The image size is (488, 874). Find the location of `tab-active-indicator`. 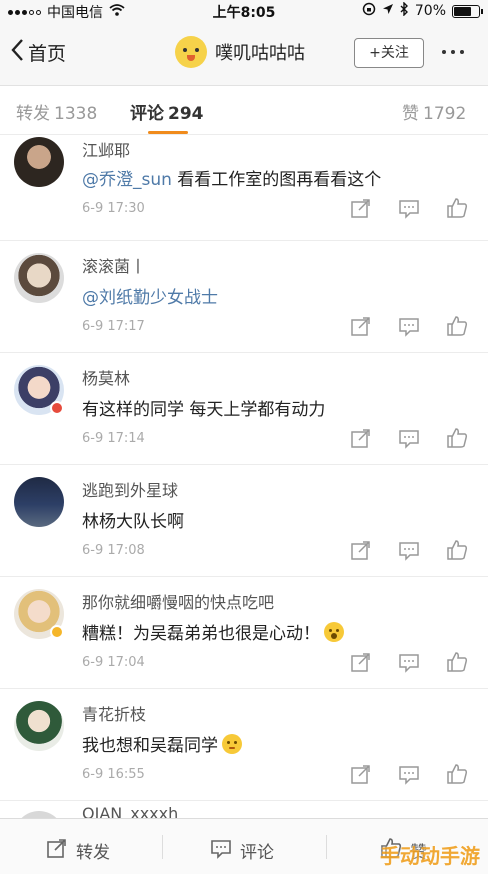

tab-active-indicator is located at coordinates (168, 132).